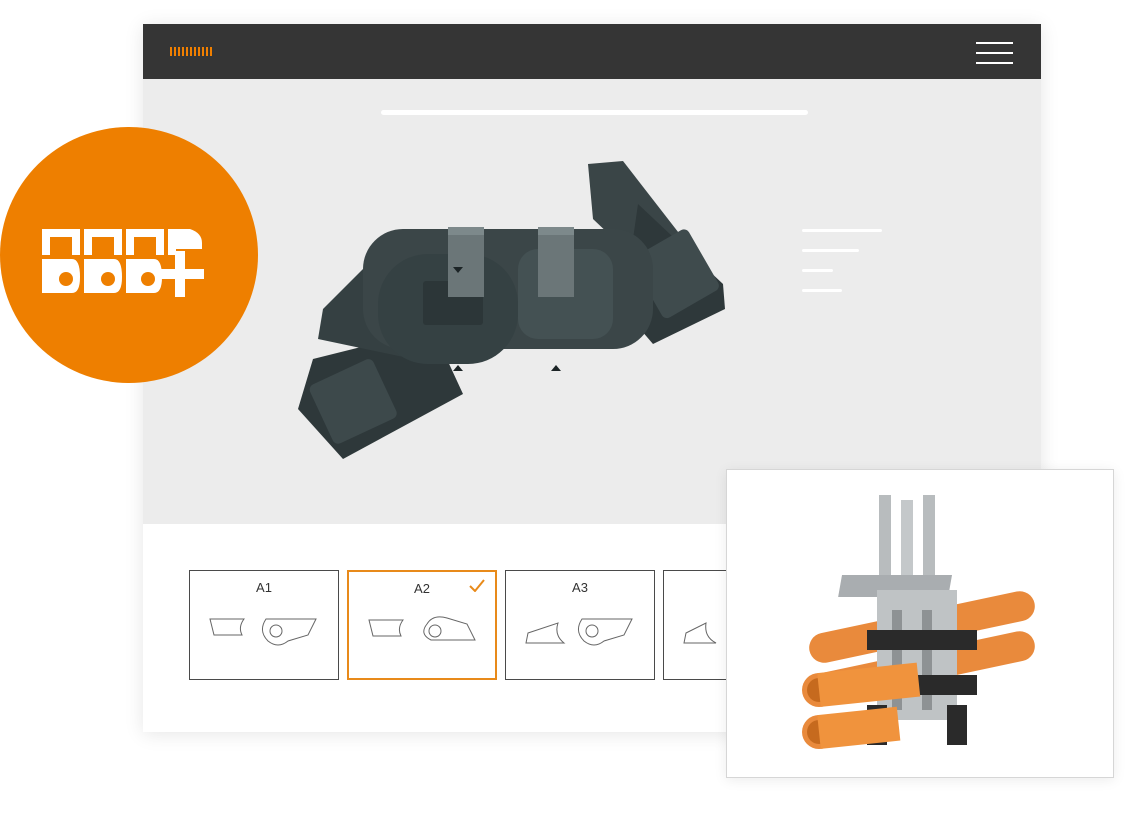 The width and height of the screenshot is (1140, 831). What do you see at coordinates (592, 51) in the screenshot?
I see `top-navigation-bar` at bounding box center [592, 51].